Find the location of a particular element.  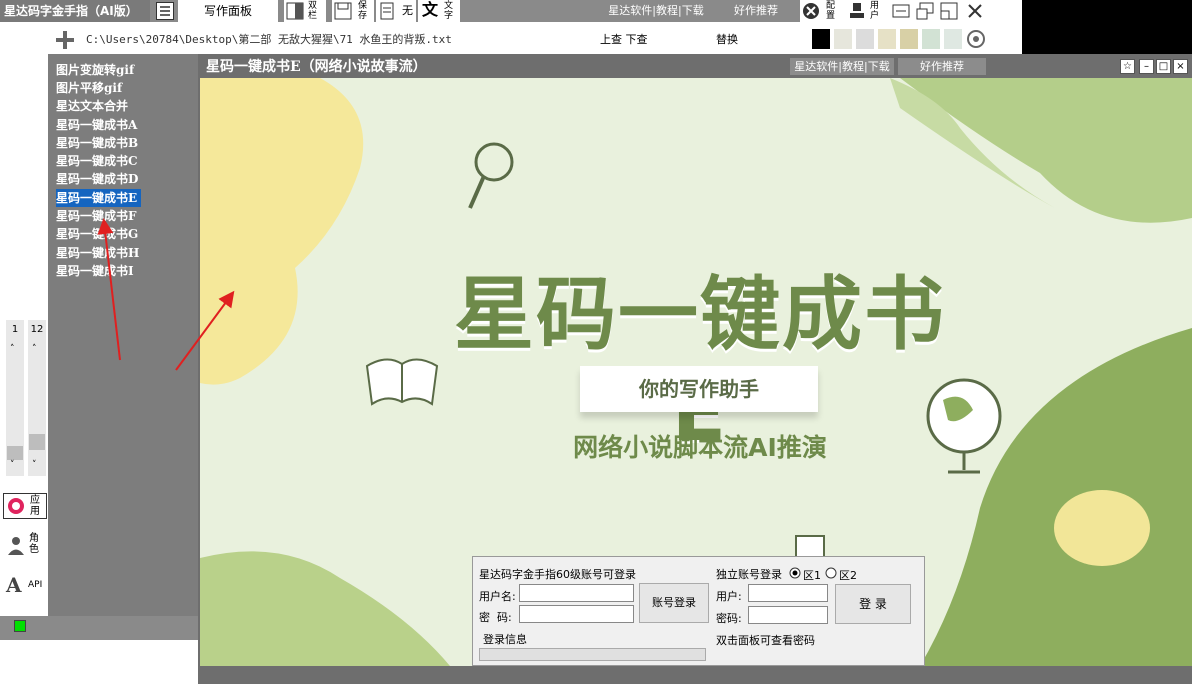

arrow-to-list is located at coordinates (109, 289).